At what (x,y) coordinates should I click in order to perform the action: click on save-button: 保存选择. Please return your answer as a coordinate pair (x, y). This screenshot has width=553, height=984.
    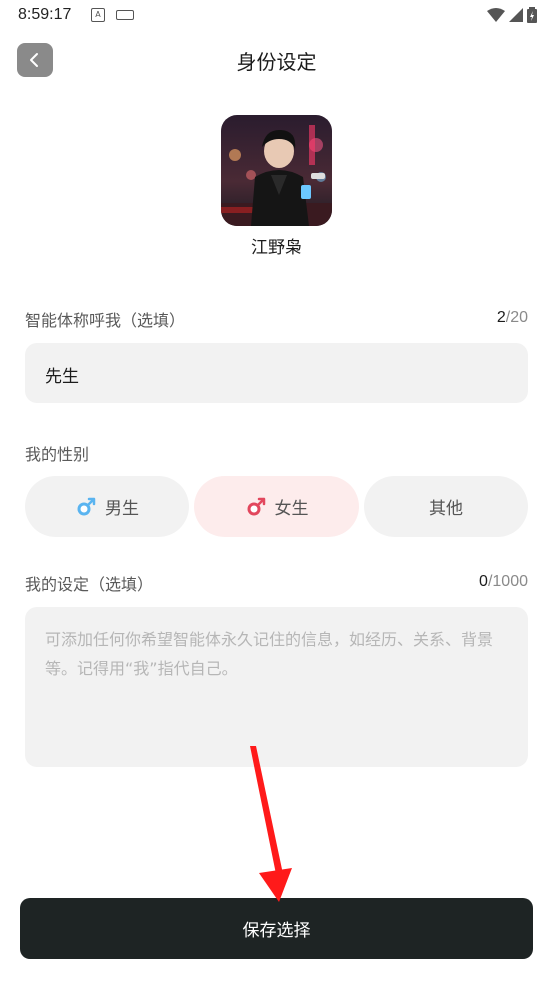
    Looking at the image, I should click on (276, 928).